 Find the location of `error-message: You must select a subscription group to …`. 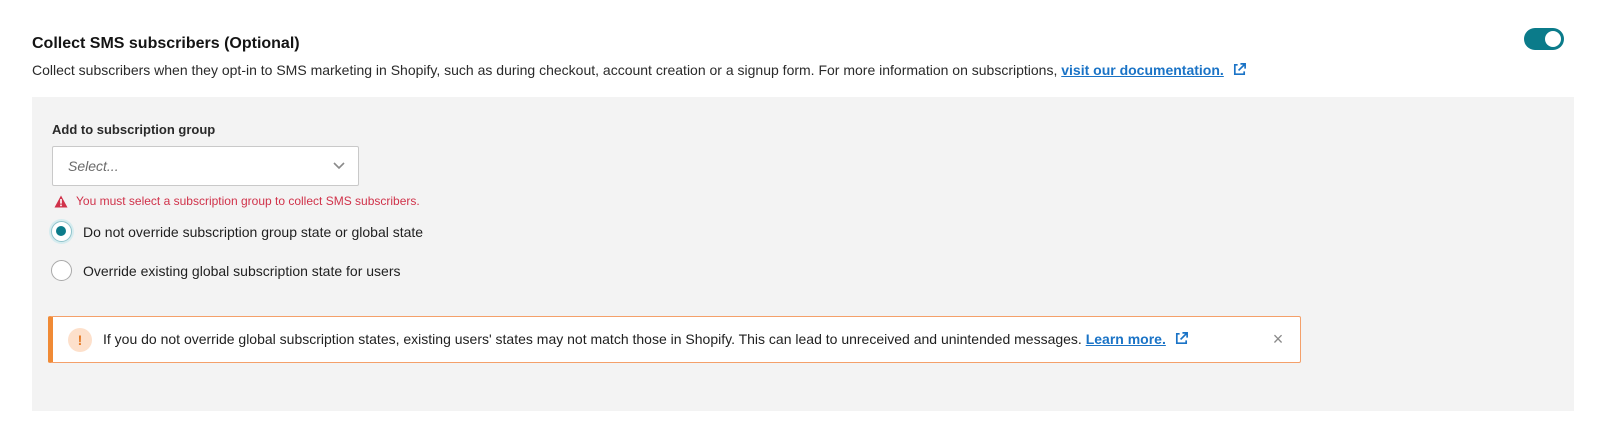

error-message: You must select a subscription group to … is located at coordinates (248, 201).